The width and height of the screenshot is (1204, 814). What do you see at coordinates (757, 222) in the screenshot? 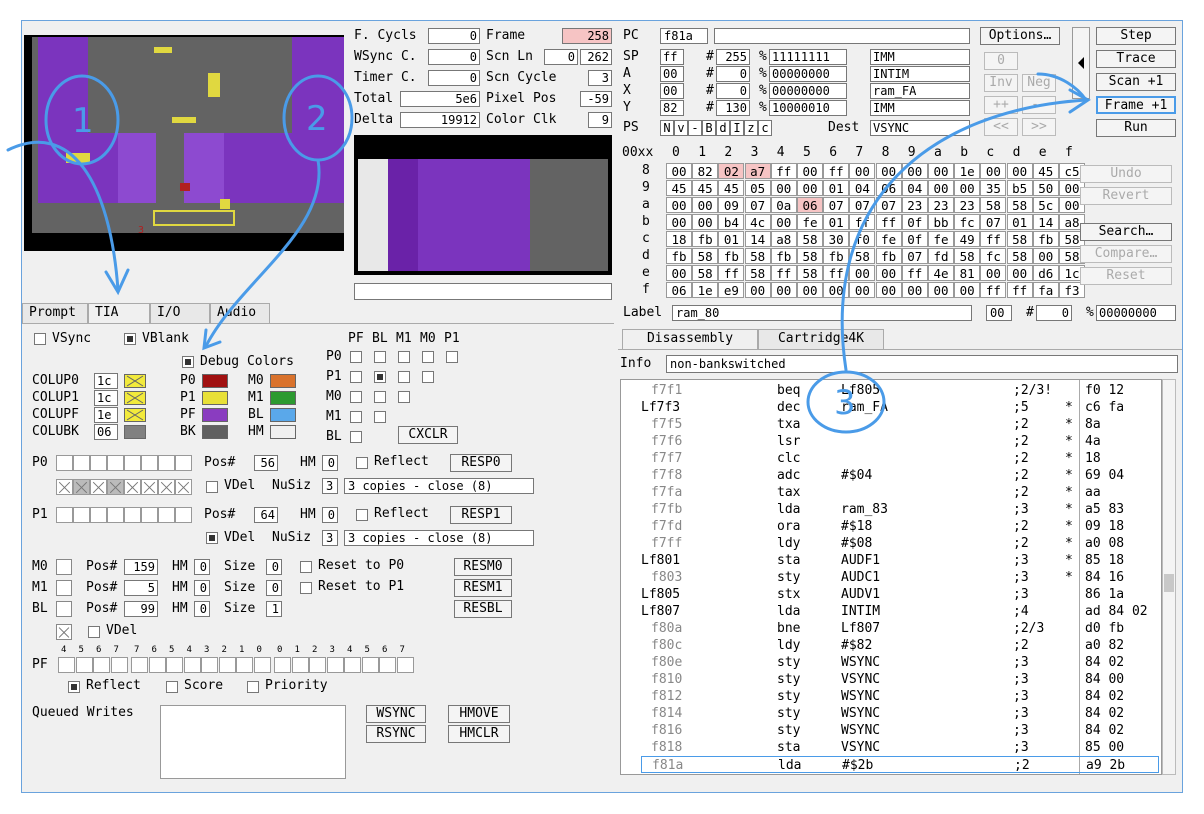
I see `ram-cell: 4c` at bounding box center [757, 222].